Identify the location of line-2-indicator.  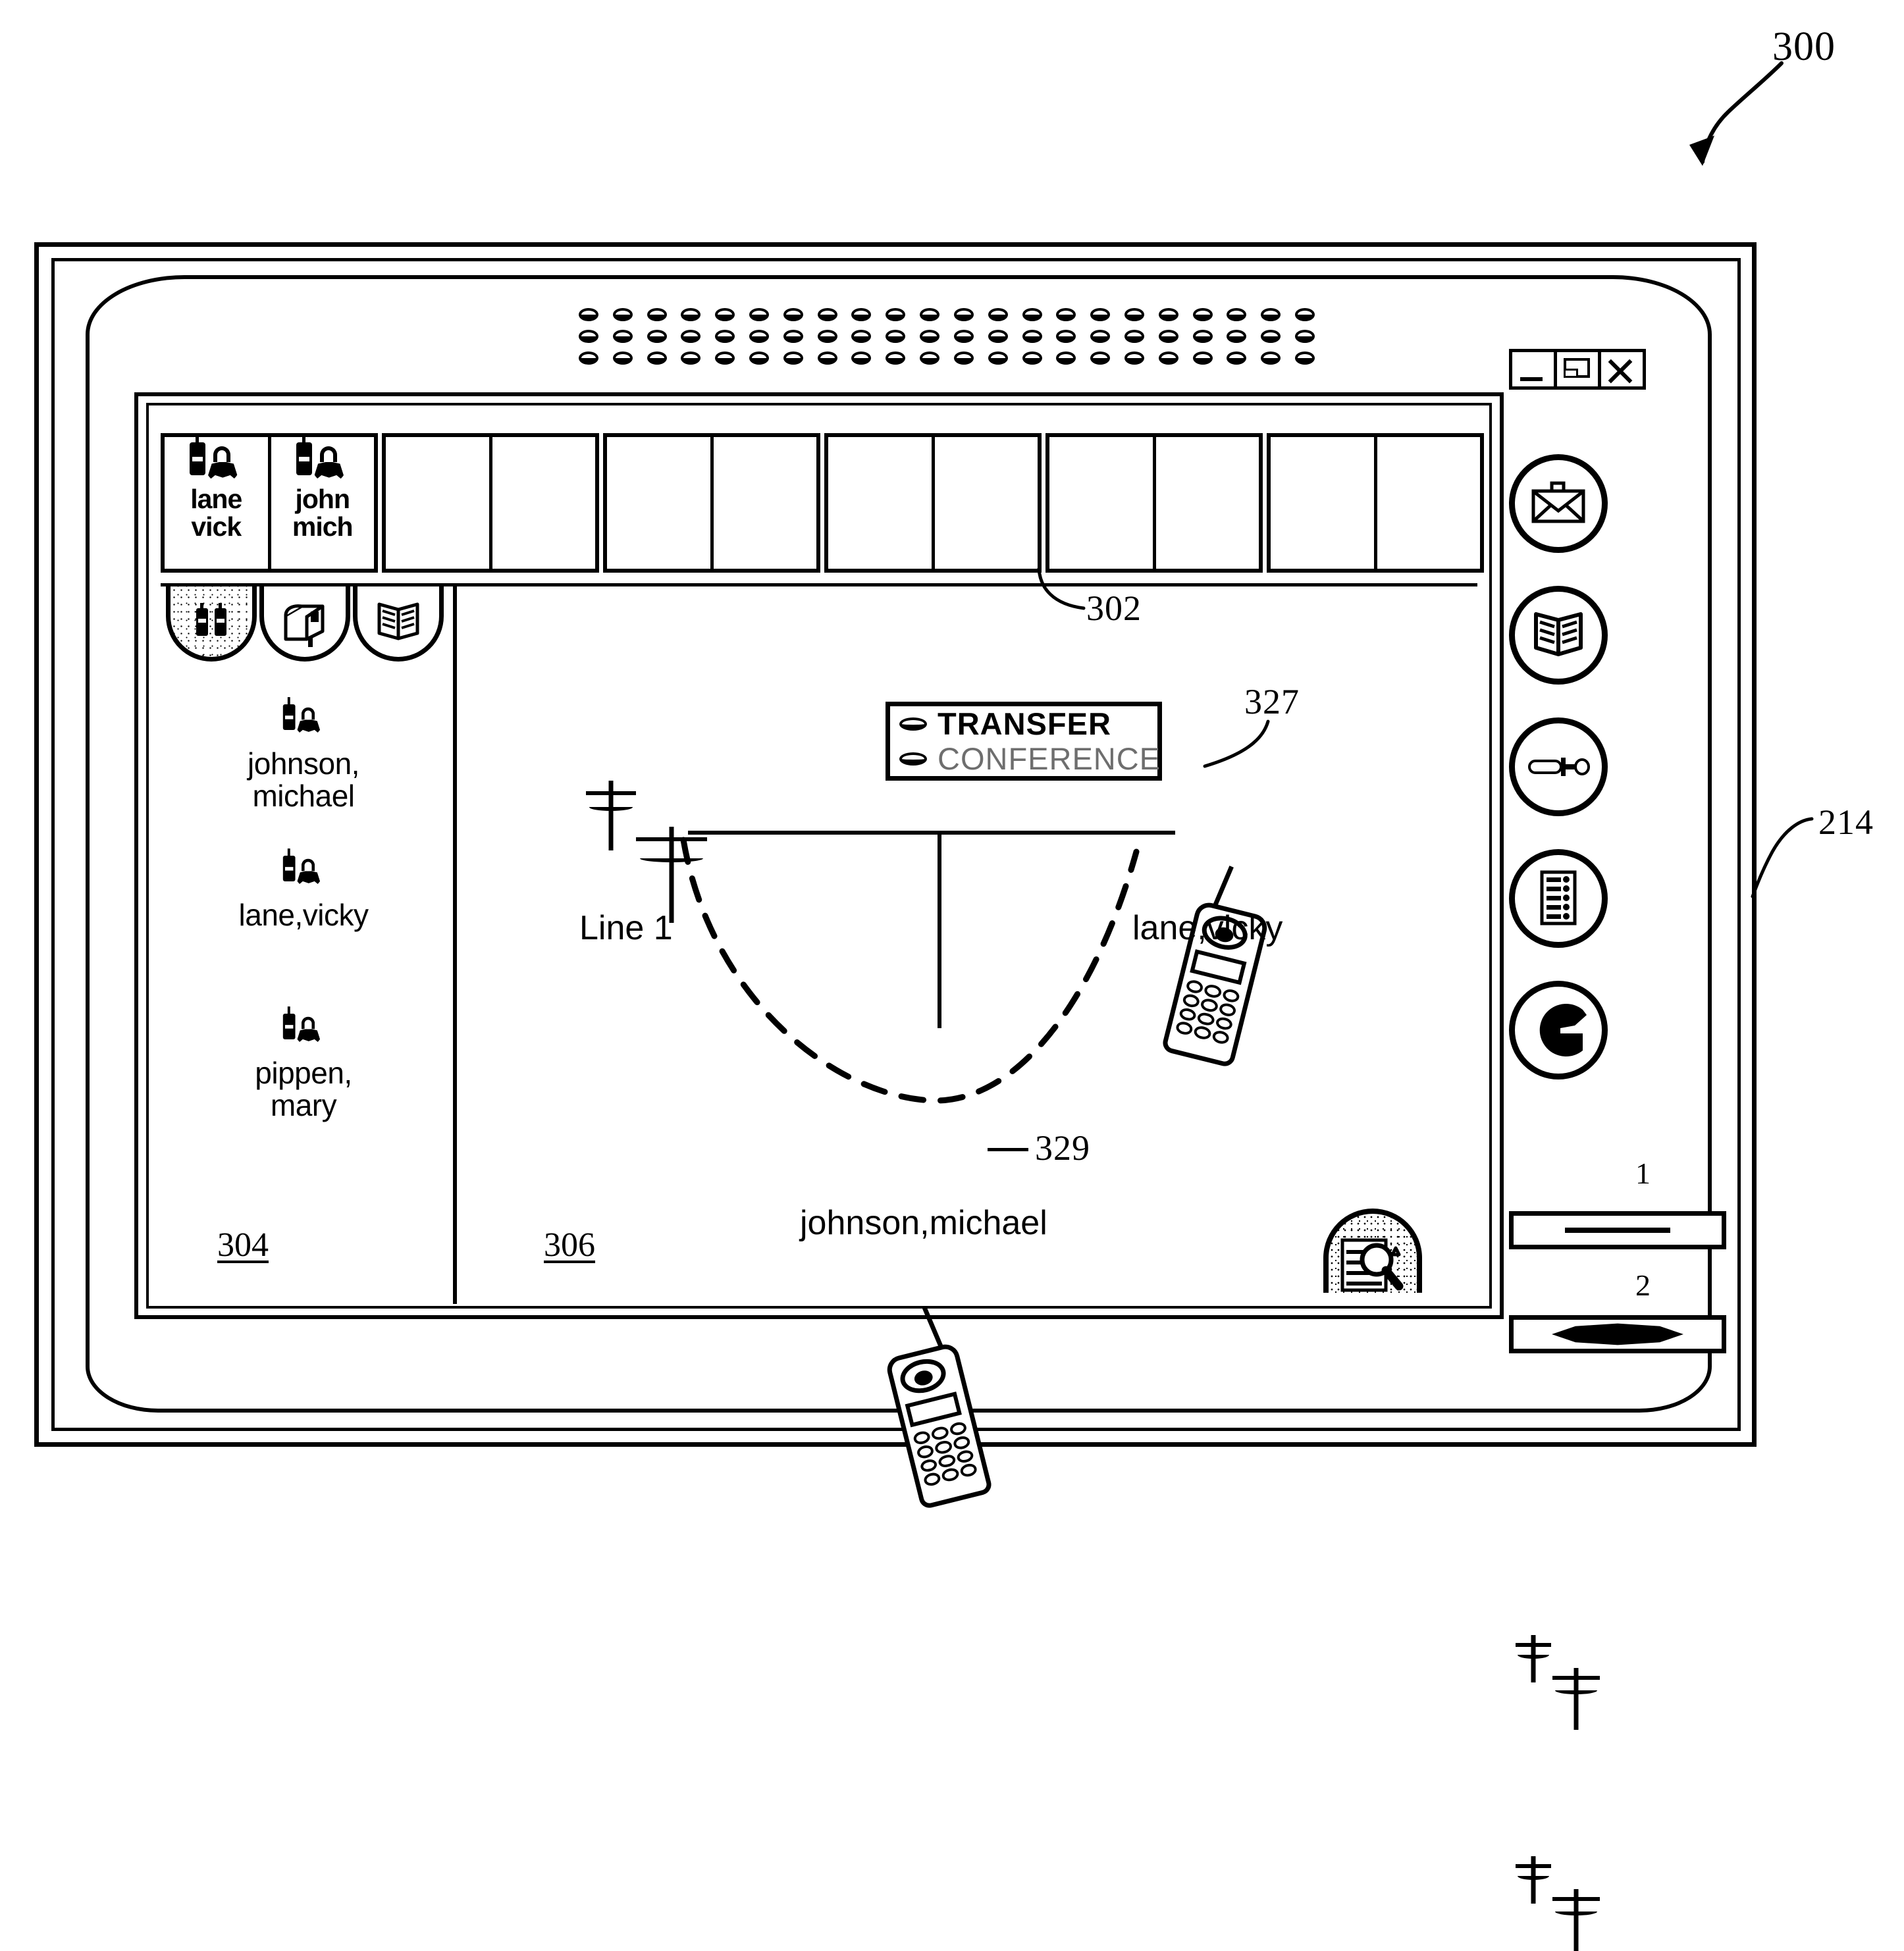
(1617, 1334).